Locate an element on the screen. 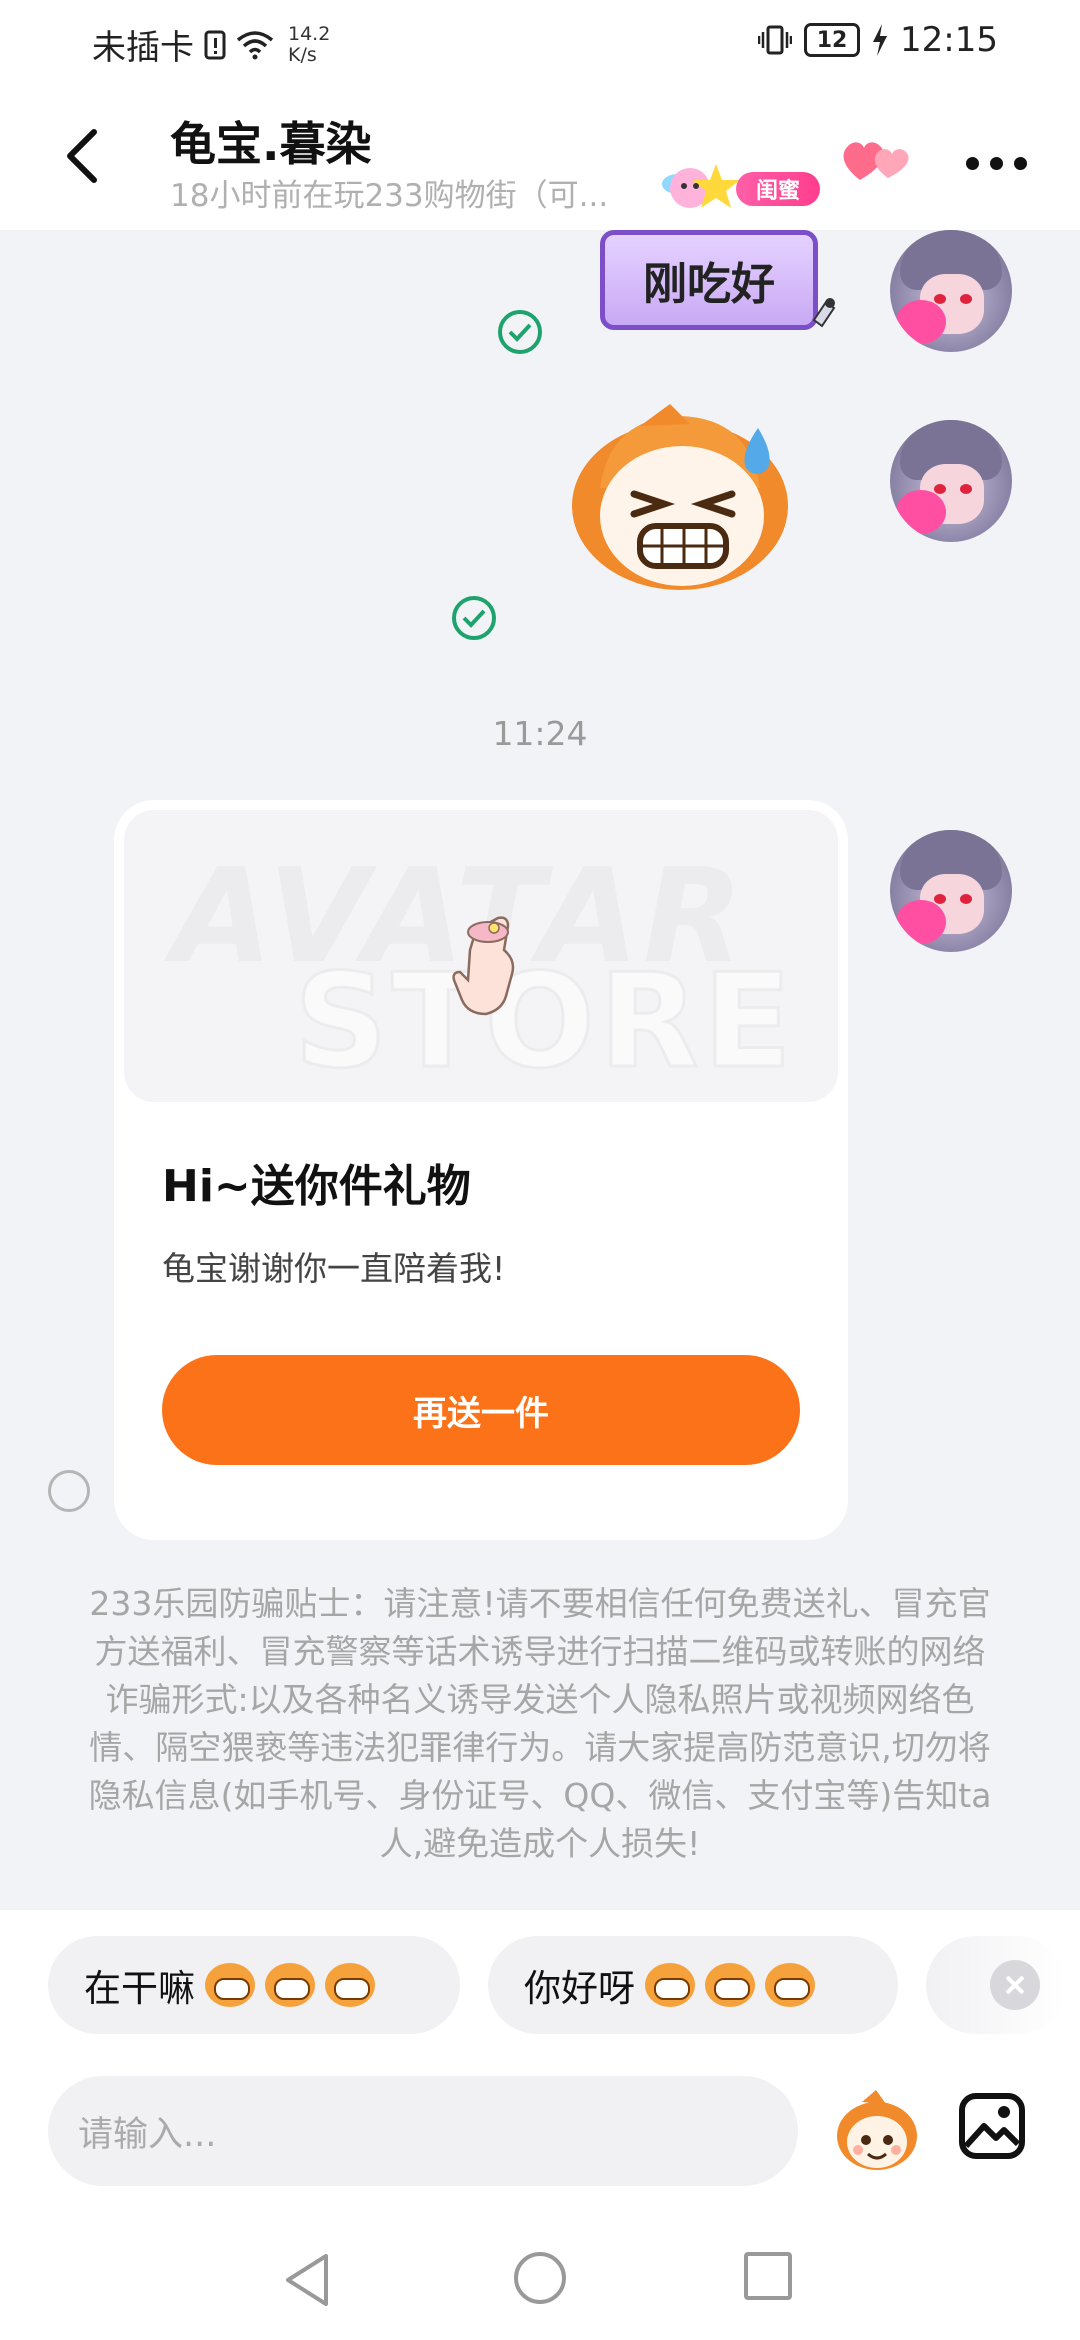  battery-indicator: 12 is located at coordinates (832, 40).